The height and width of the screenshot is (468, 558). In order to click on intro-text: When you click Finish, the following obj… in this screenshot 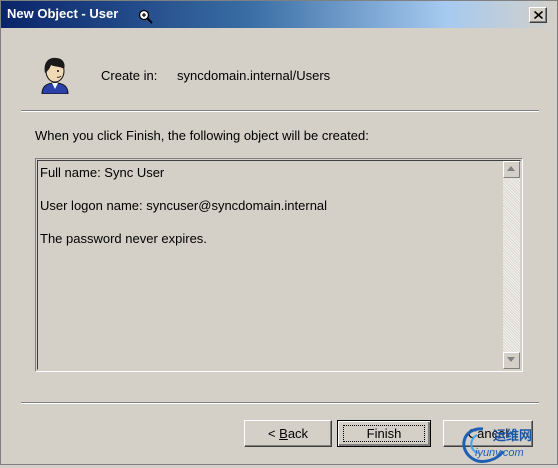, I will do `click(202, 135)`.